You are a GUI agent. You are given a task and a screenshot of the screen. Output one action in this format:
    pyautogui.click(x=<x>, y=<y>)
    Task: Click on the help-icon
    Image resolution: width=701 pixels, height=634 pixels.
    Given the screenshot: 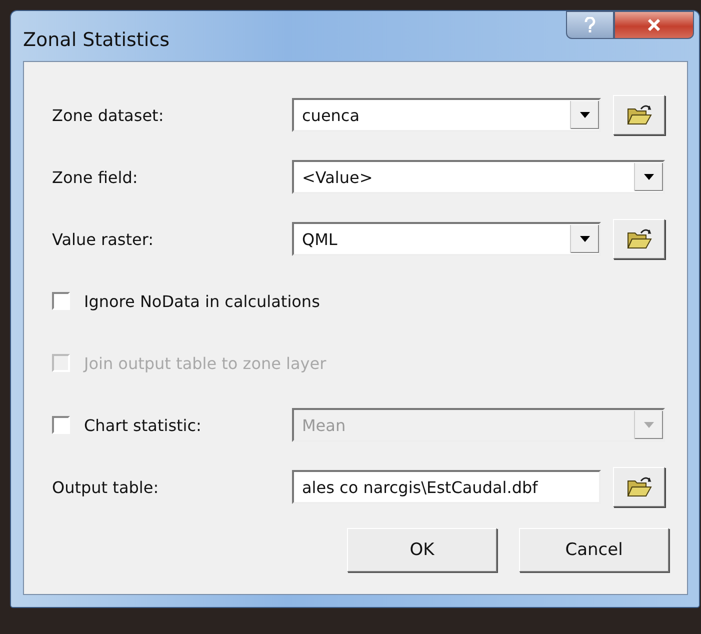 What is the action you would take?
    pyautogui.click(x=590, y=25)
    